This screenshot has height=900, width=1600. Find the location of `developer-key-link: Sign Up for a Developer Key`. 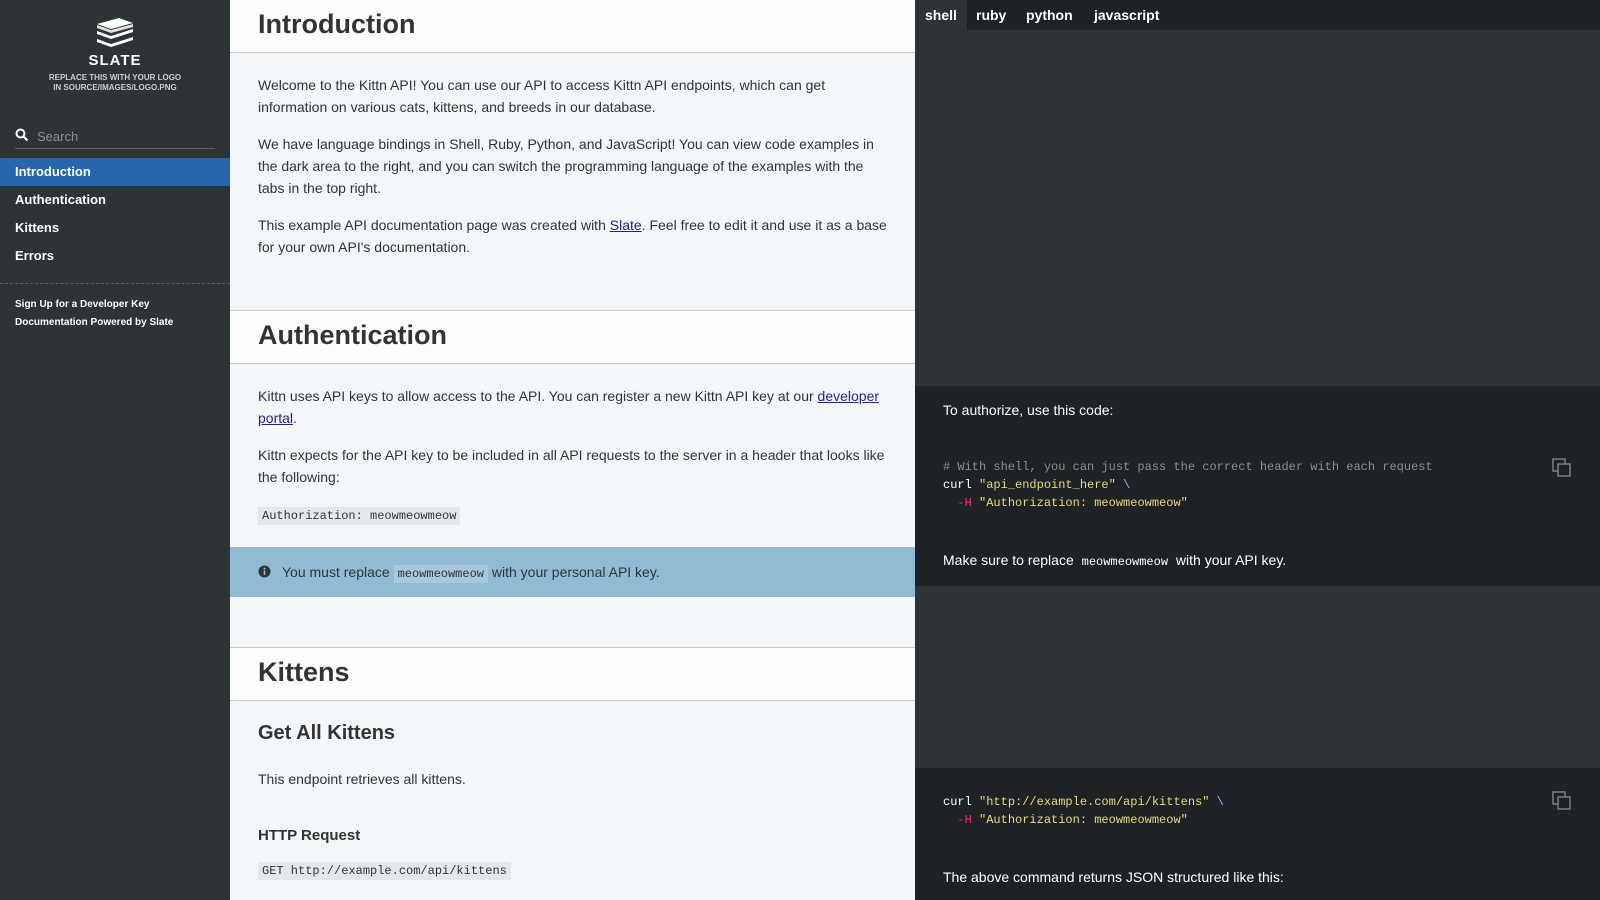

developer-key-link: Sign Up for a Developer Key is located at coordinates (94, 305).